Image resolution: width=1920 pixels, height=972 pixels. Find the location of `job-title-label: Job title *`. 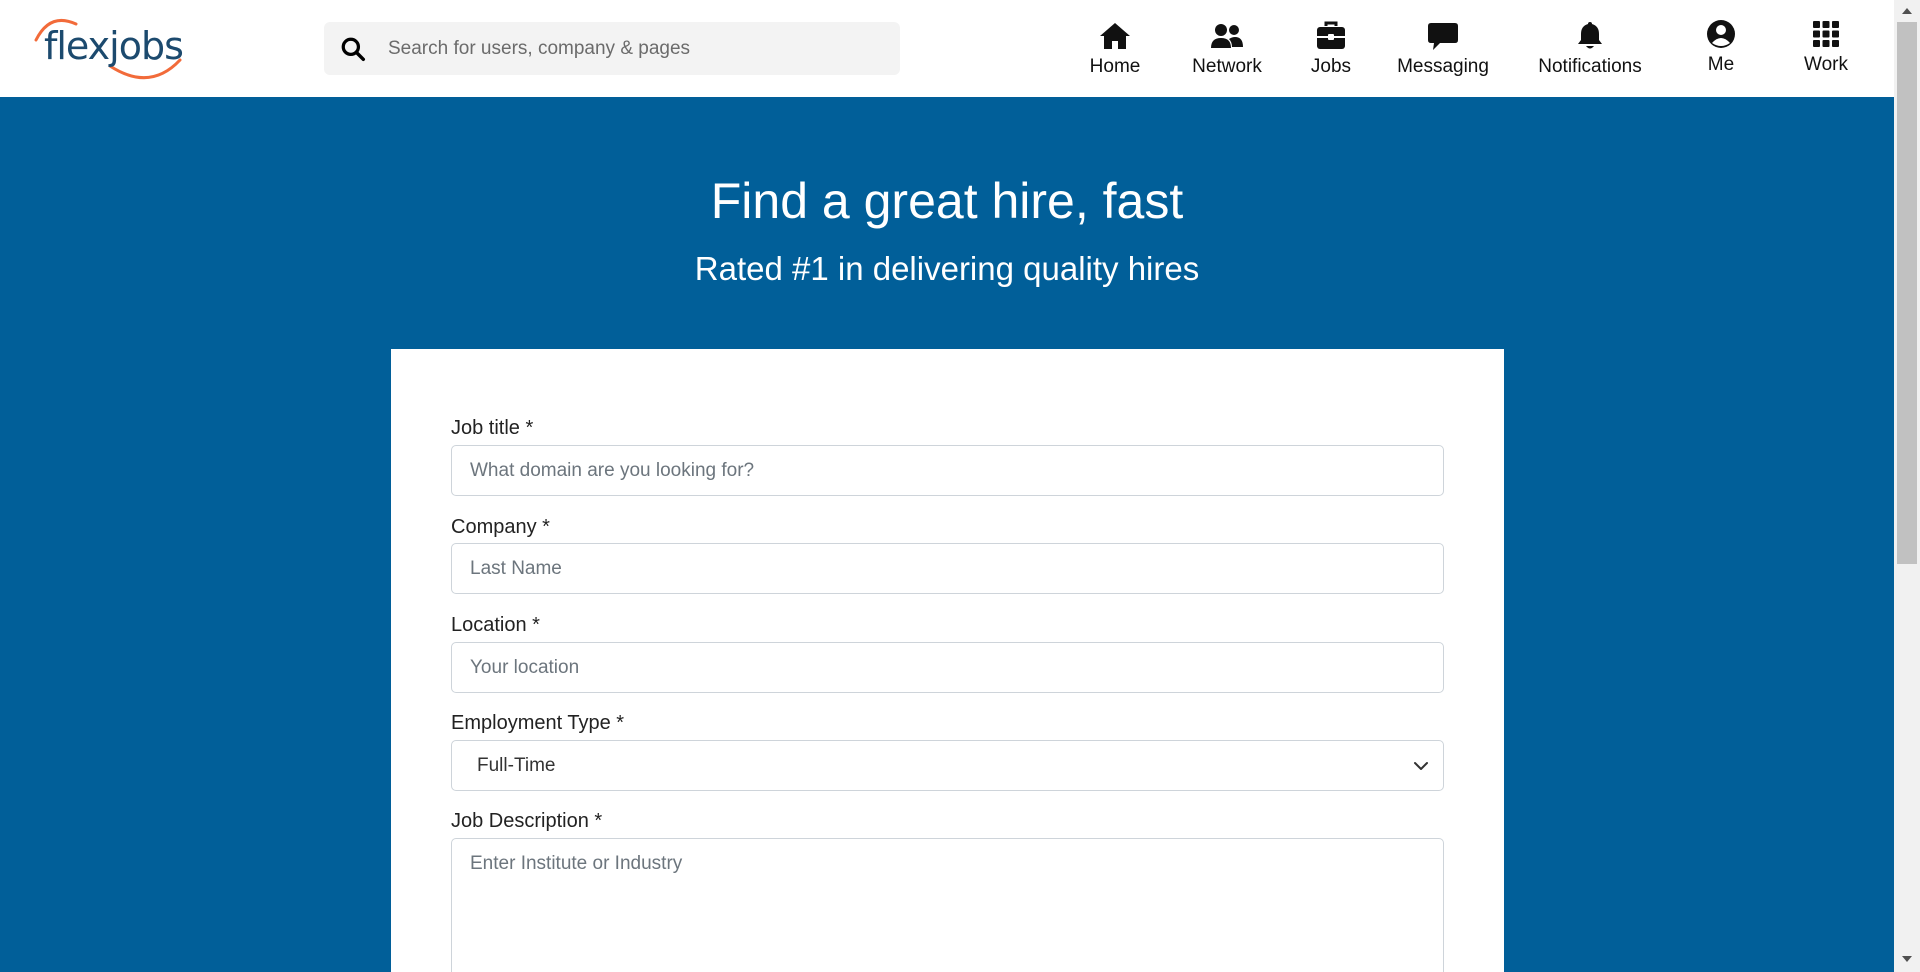

job-title-label: Job title * is located at coordinates (492, 428).